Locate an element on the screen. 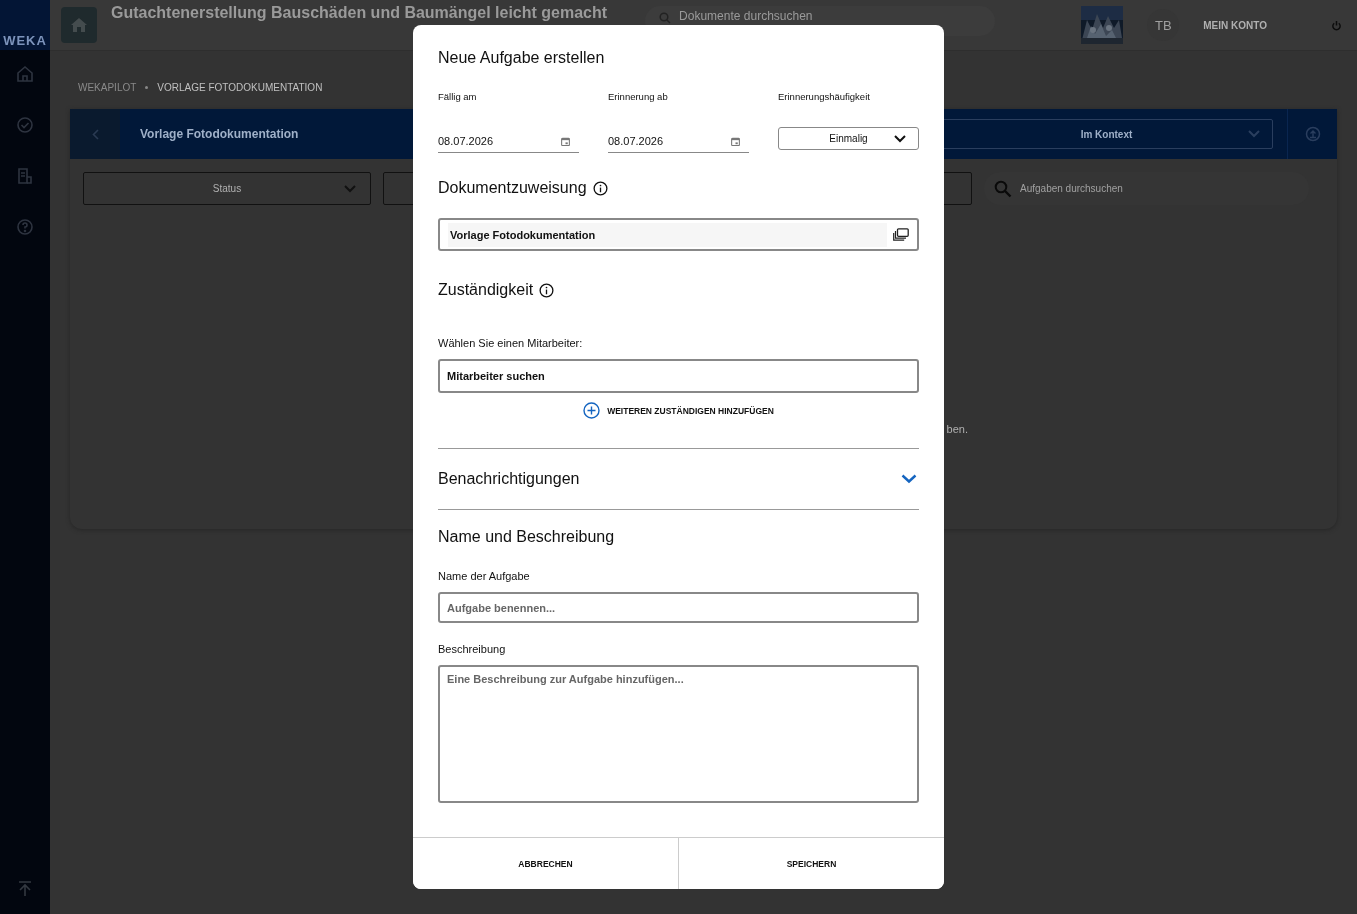 This screenshot has width=1357, height=914. field-label: Erinnerung ab is located at coordinates (638, 96).